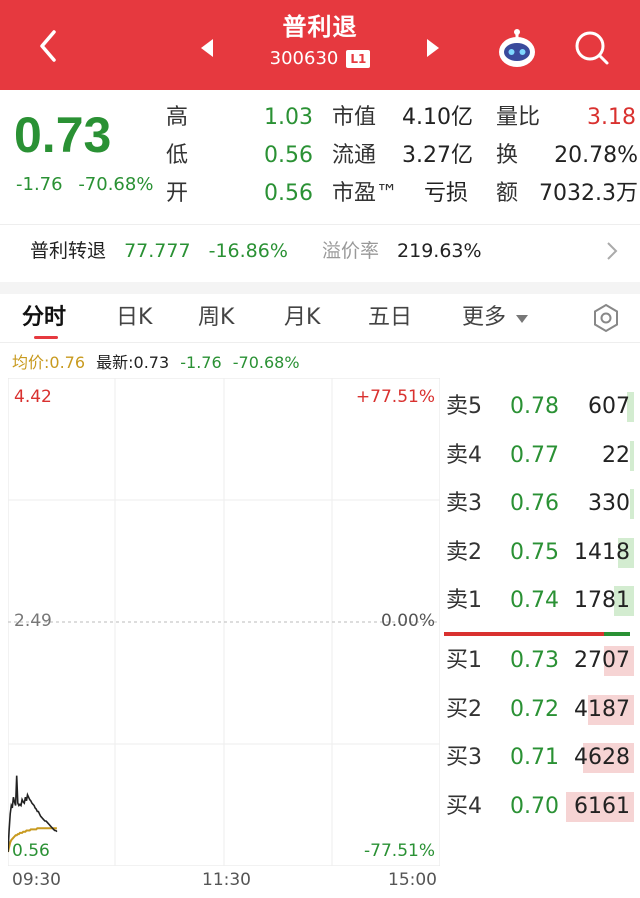 The width and height of the screenshot is (640, 898). Describe the element at coordinates (464, 709) in the screenshot. I see `buy-level-label: 买2` at that location.